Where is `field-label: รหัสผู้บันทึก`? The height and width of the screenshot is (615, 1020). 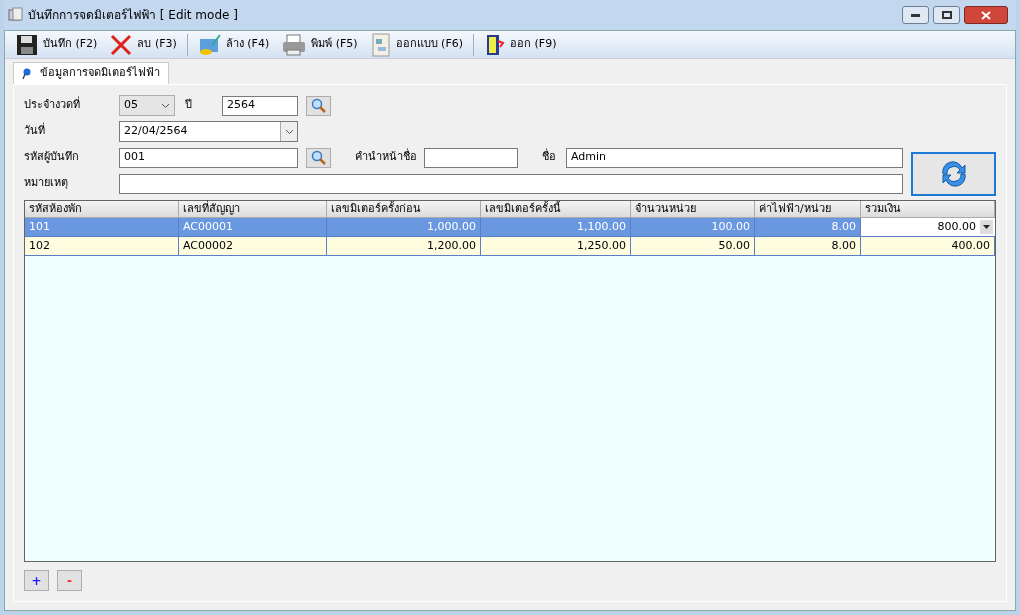 field-label: รหัสผู้บันทึก is located at coordinates (52, 157).